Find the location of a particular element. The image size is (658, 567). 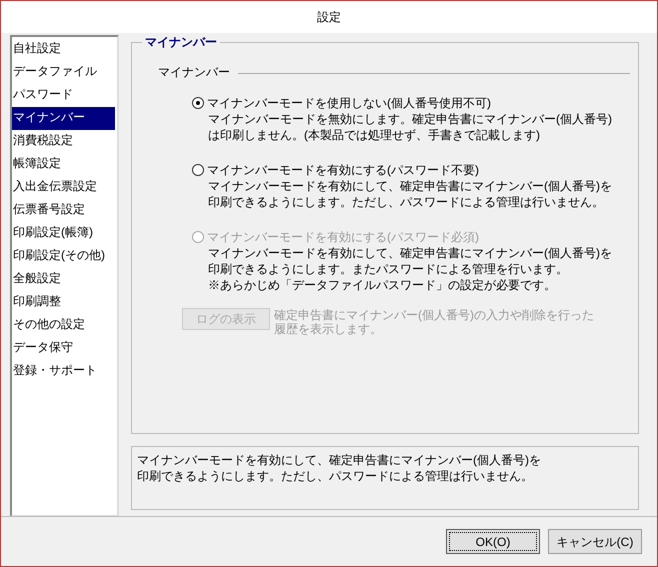

log-description: 確定申告書にマイナンバー(個人番号)の入力や削除を行った 履歴を表示します。 is located at coordinates (434, 322).